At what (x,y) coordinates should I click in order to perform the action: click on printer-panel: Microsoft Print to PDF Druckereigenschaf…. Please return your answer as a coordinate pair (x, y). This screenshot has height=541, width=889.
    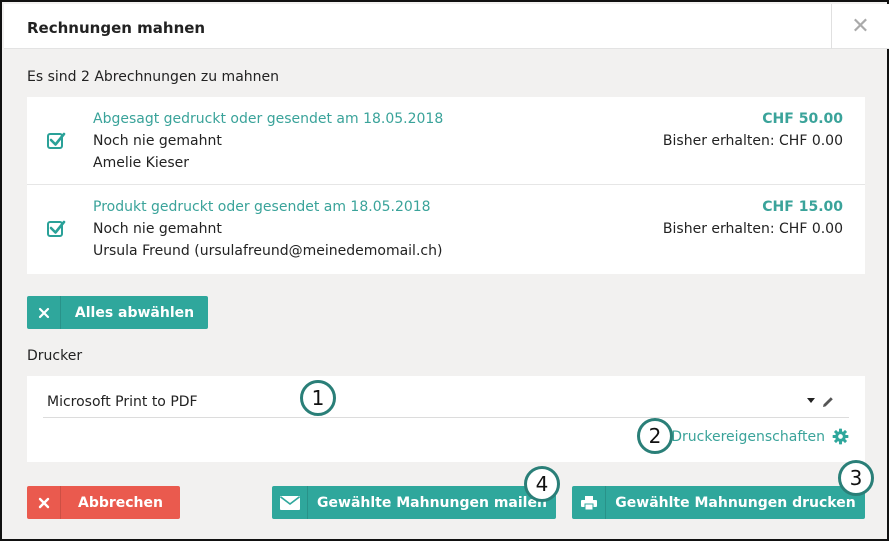
    Looking at the image, I should click on (446, 419).